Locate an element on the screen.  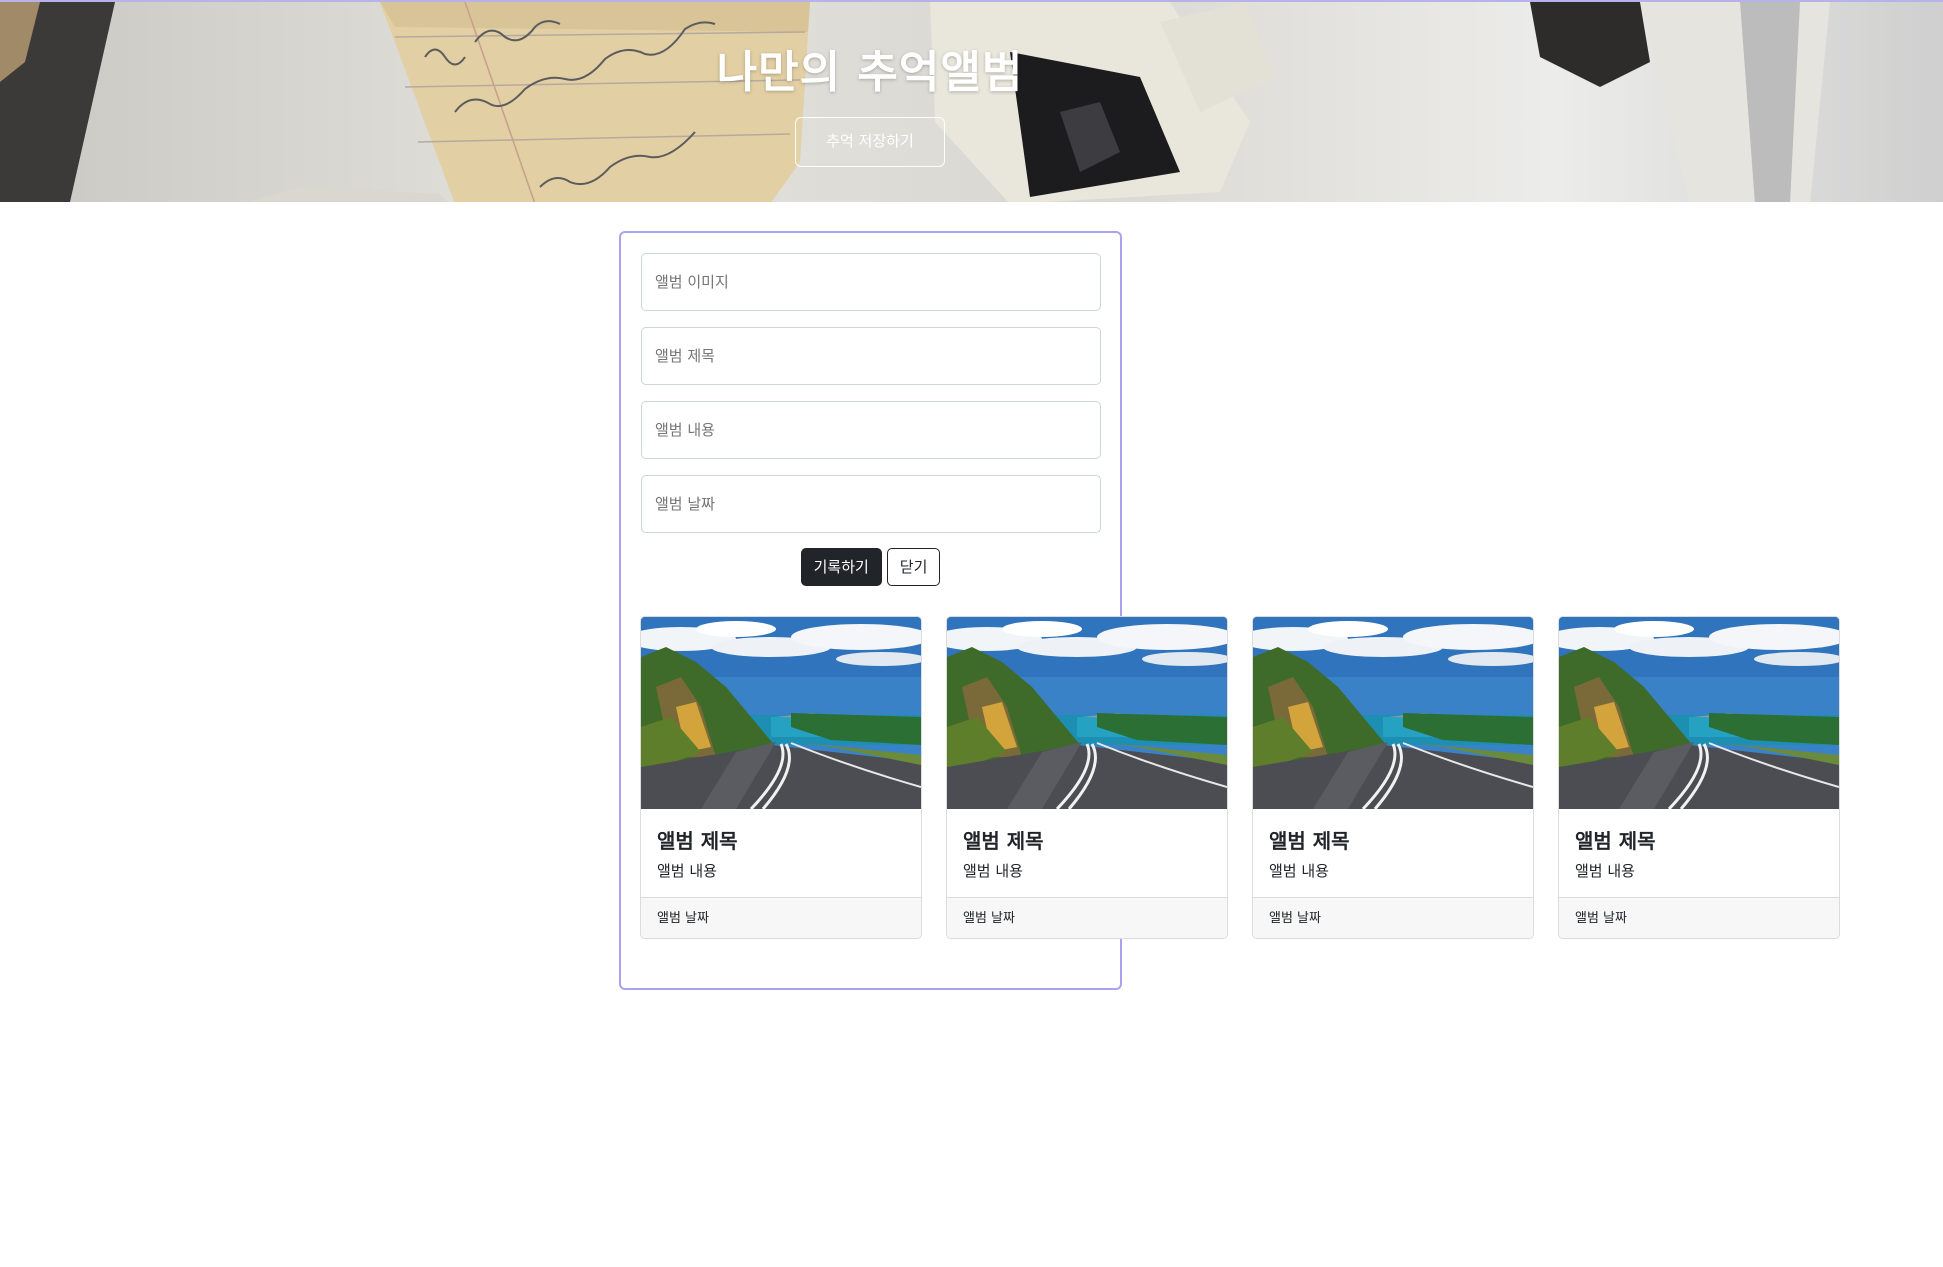
album-image-input is located at coordinates (871, 282).